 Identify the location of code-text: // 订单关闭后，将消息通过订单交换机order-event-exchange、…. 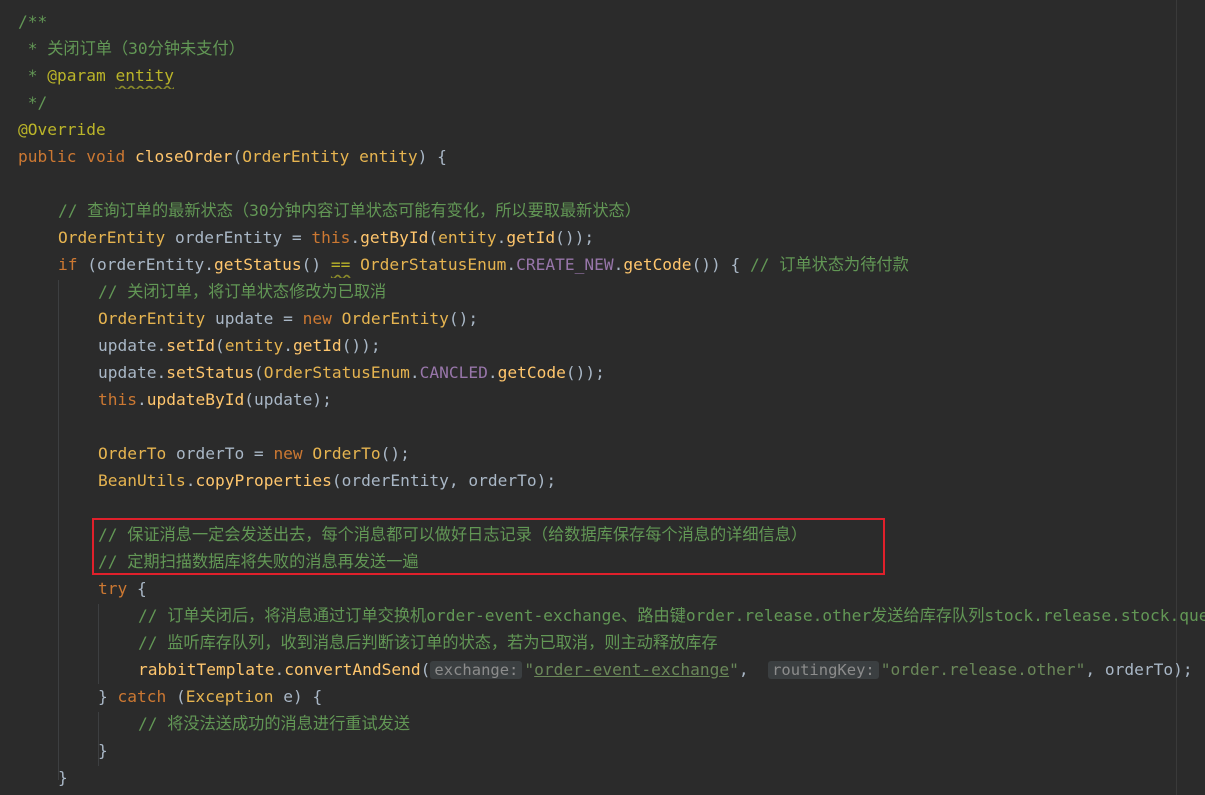
(671, 615).